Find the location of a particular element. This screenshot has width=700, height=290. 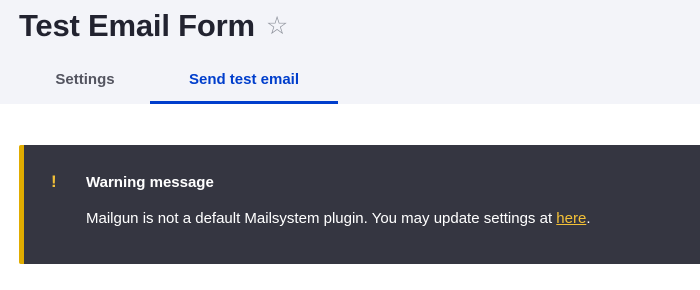

title-row: Test Email Form ☆ is located at coordinates (153, 26).